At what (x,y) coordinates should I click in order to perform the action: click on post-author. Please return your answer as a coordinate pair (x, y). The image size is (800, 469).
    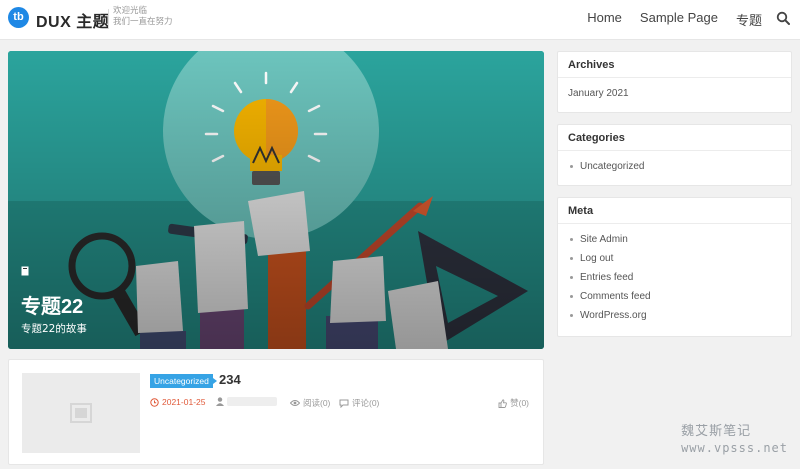
    Looking at the image, I should click on (246, 401).